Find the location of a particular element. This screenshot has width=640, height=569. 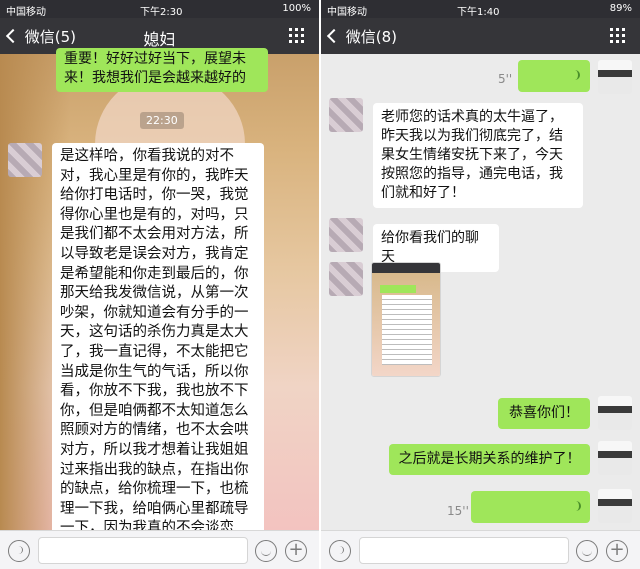

chat-title: 媳妇 is located at coordinates (159, 39).